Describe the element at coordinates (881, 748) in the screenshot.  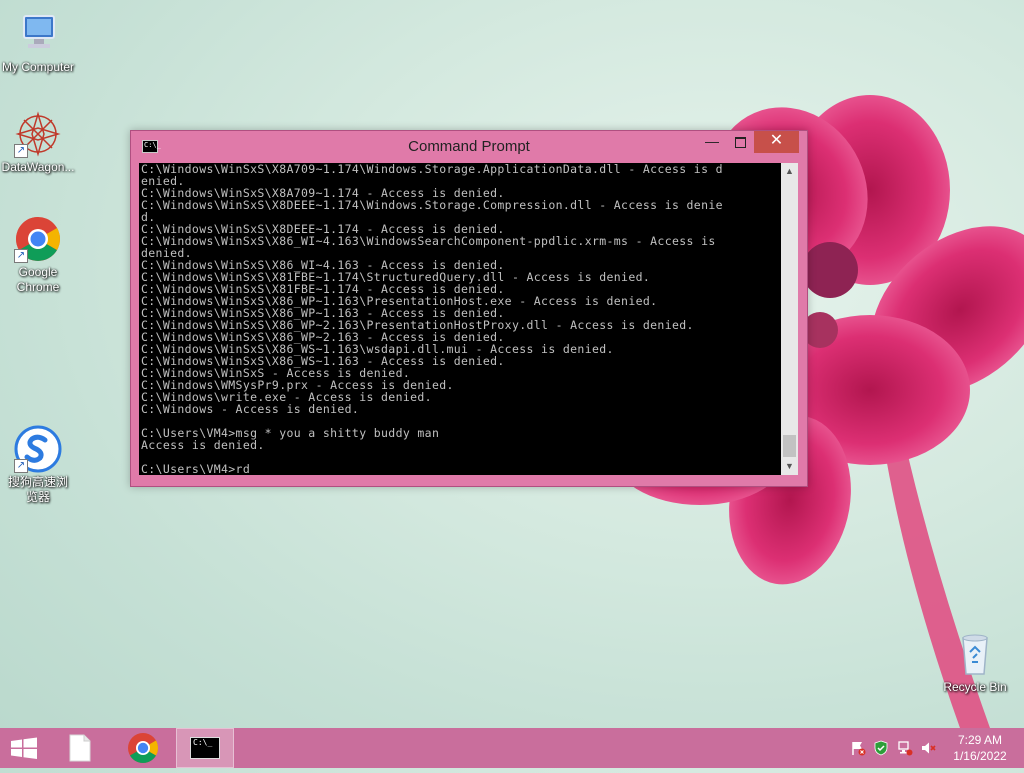
I see `security-shield-icon` at that location.